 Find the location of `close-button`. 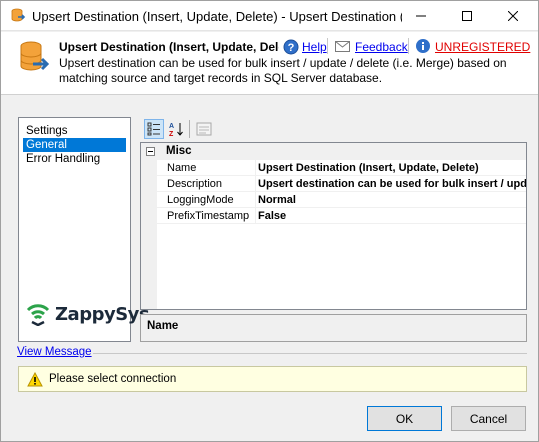

close-button is located at coordinates (513, 16).